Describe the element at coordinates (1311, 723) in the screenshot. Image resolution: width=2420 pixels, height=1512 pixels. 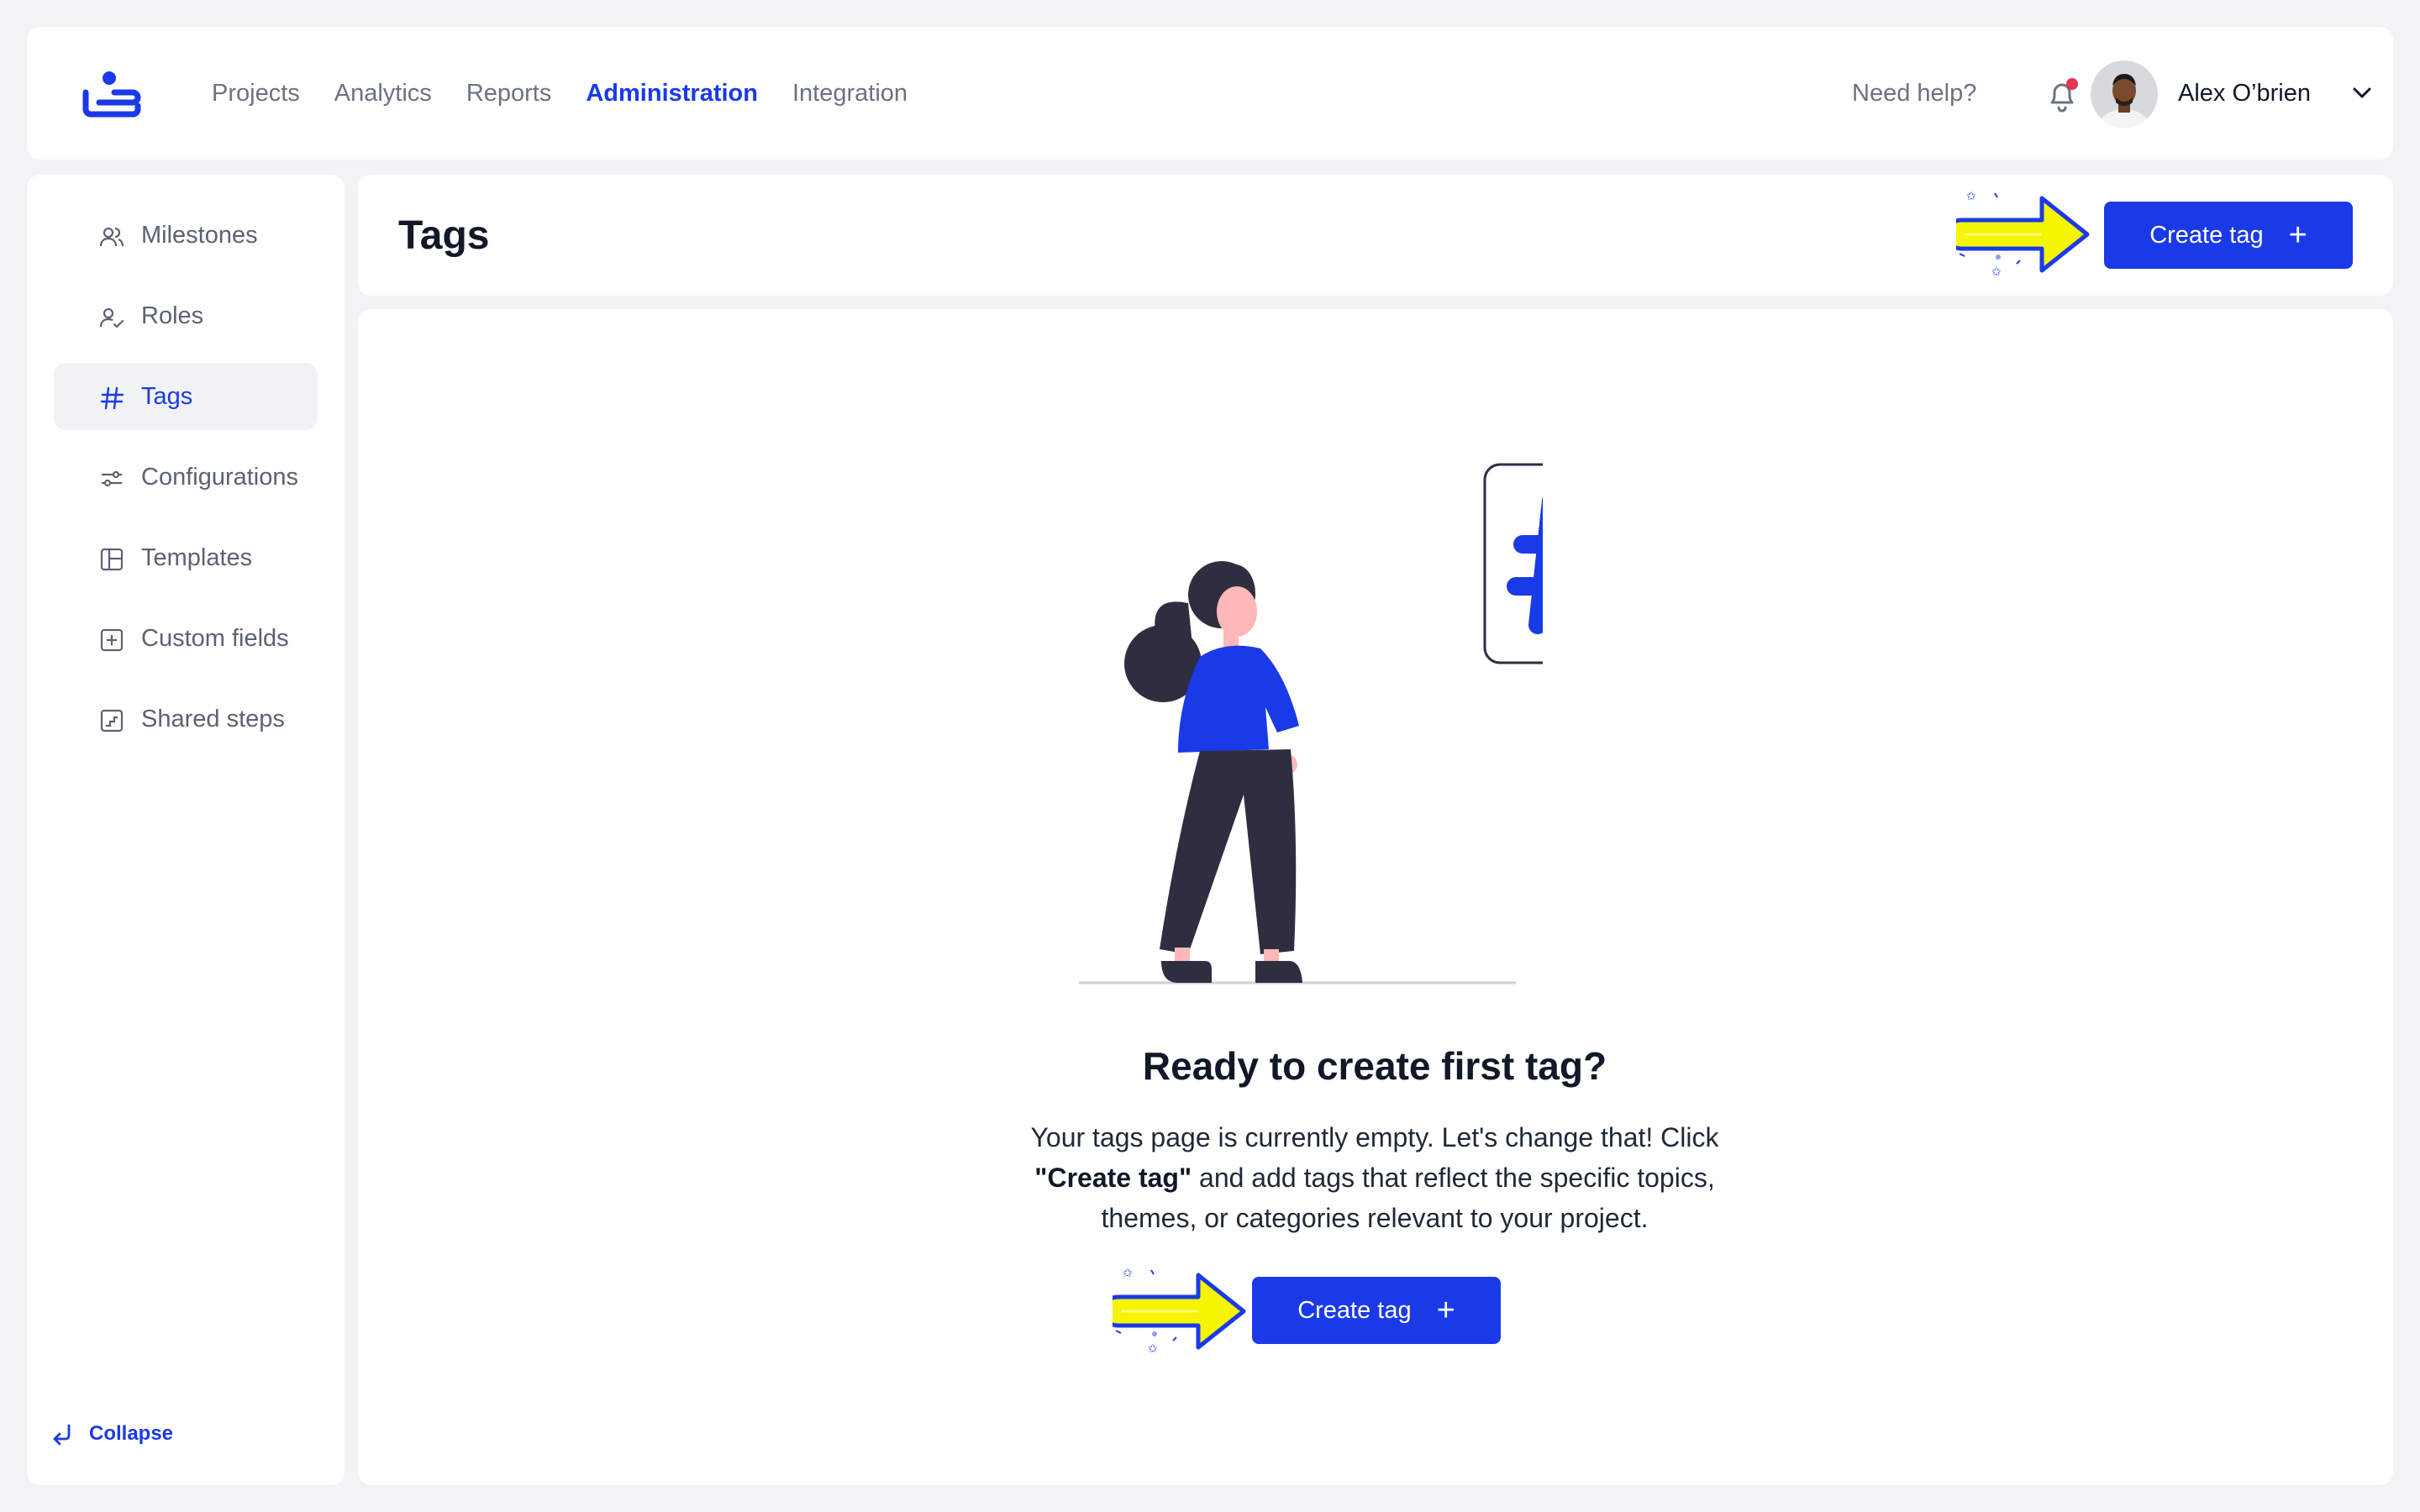
I see `empty-state-illustration` at that location.